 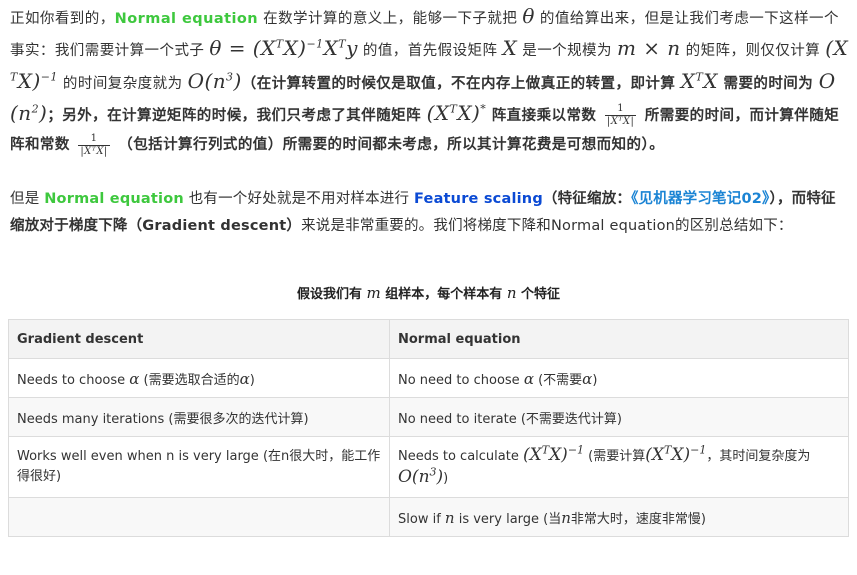 I want to click on cell-no-iterate: No need to iterate (不需要迭代计算), so click(x=619, y=417).